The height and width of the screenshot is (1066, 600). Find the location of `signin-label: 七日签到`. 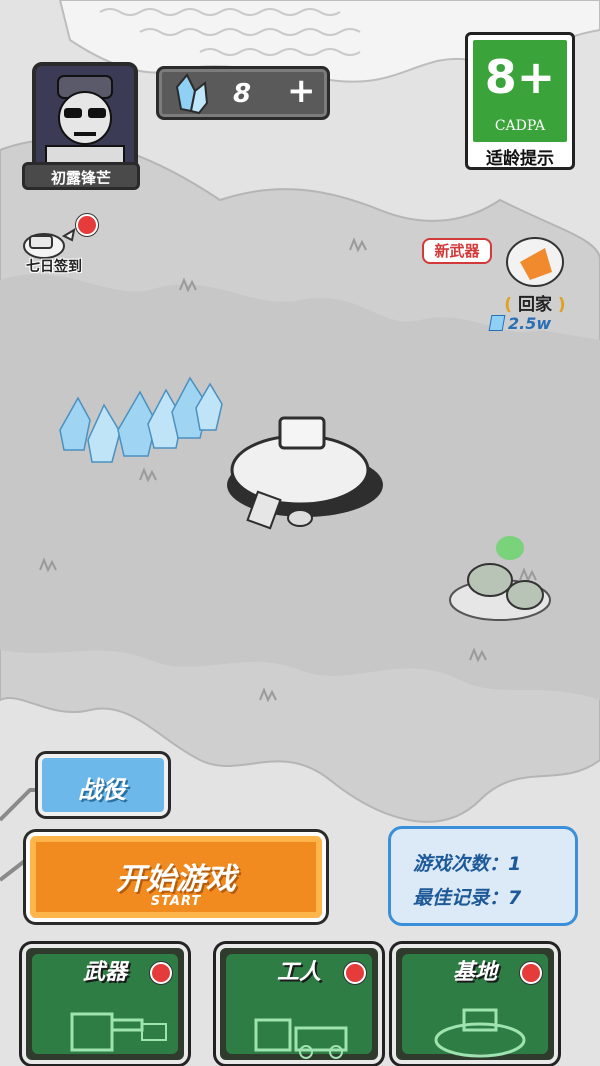

signin-label: 七日签到 is located at coordinates (54, 267).